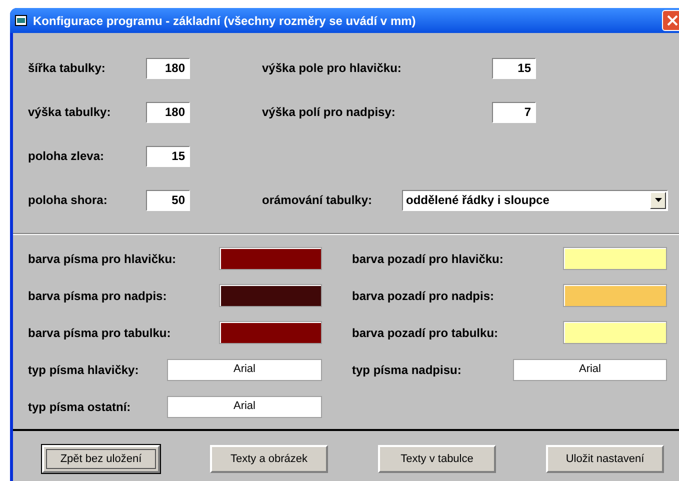  What do you see at coordinates (329, 112) in the screenshot?
I see `field-label: výška polí pro nadpisy:` at bounding box center [329, 112].